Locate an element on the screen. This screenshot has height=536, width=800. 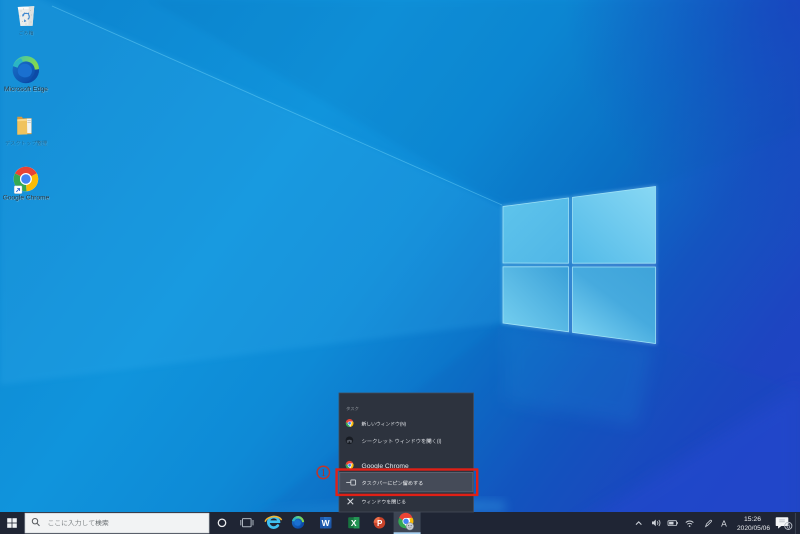
svg-text: W is located at coordinates (326, 523).